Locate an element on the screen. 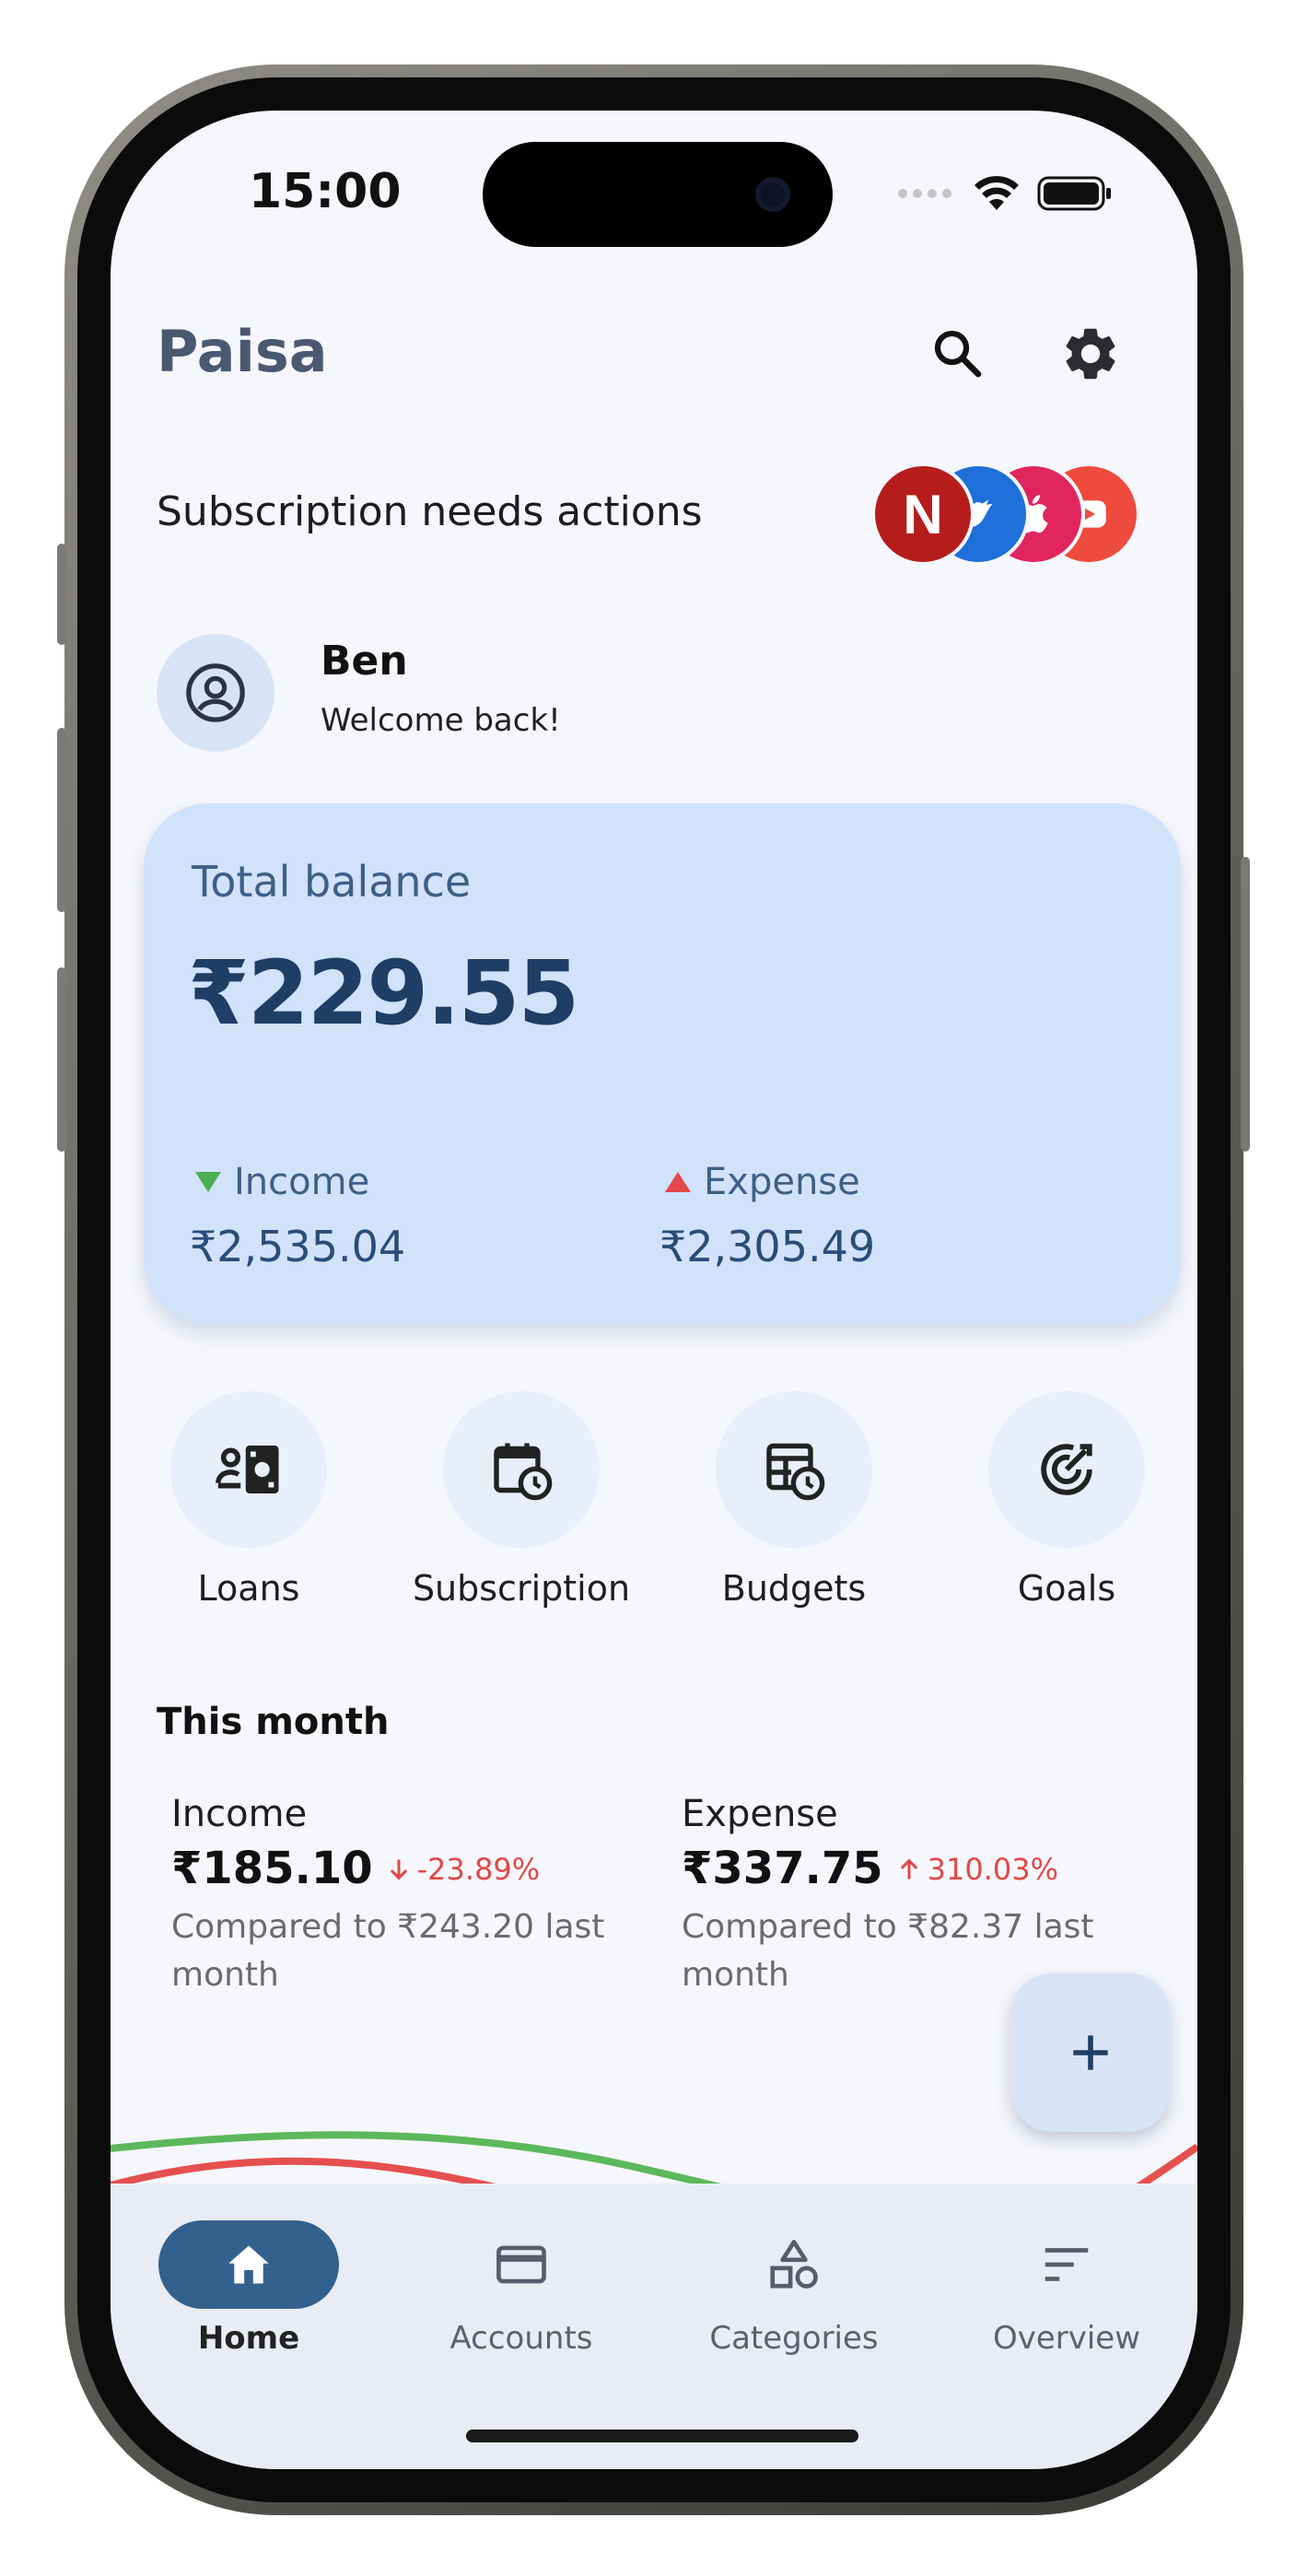 Image resolution: width=1307 pixels, height=2576 pixels. bottom-nav: Home Accounts Categories Overview is located at coordinates (654, 2326).